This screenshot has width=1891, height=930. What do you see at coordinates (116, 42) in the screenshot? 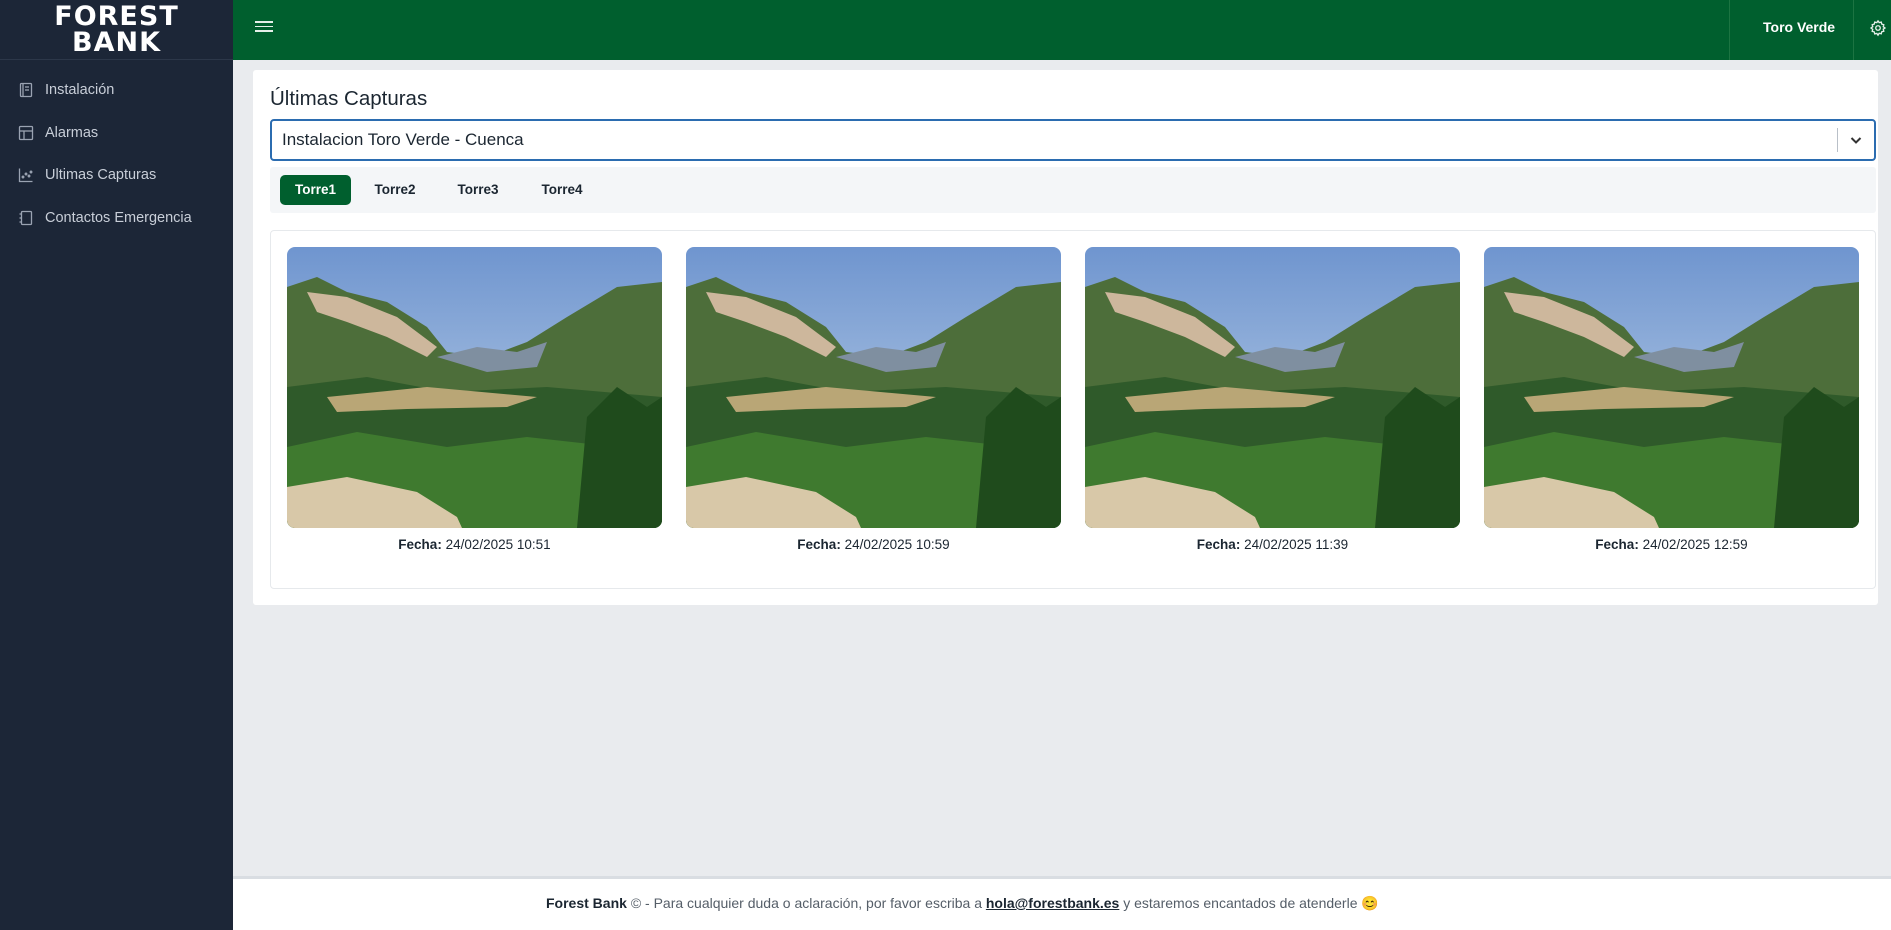
I see `logo-line-2: BANK` at bounding box center [116, 42].